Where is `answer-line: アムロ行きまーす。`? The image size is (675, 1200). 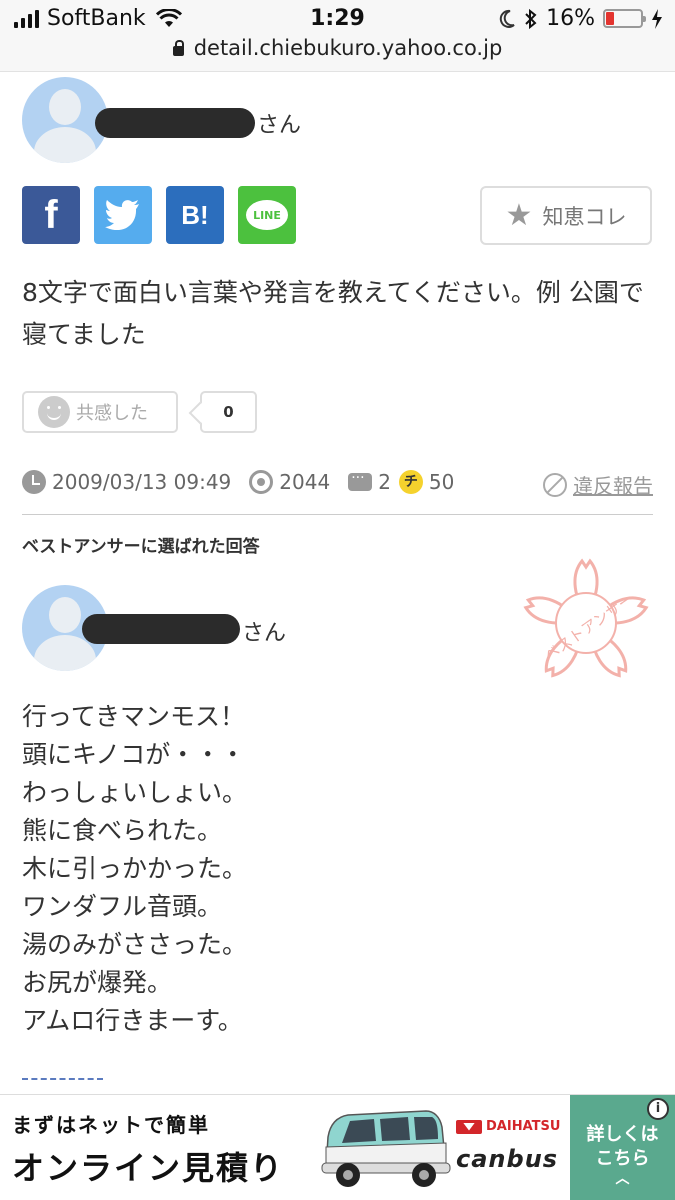
answer-line: アムロ行きまーす。 is located at coordinates (132, 1020).